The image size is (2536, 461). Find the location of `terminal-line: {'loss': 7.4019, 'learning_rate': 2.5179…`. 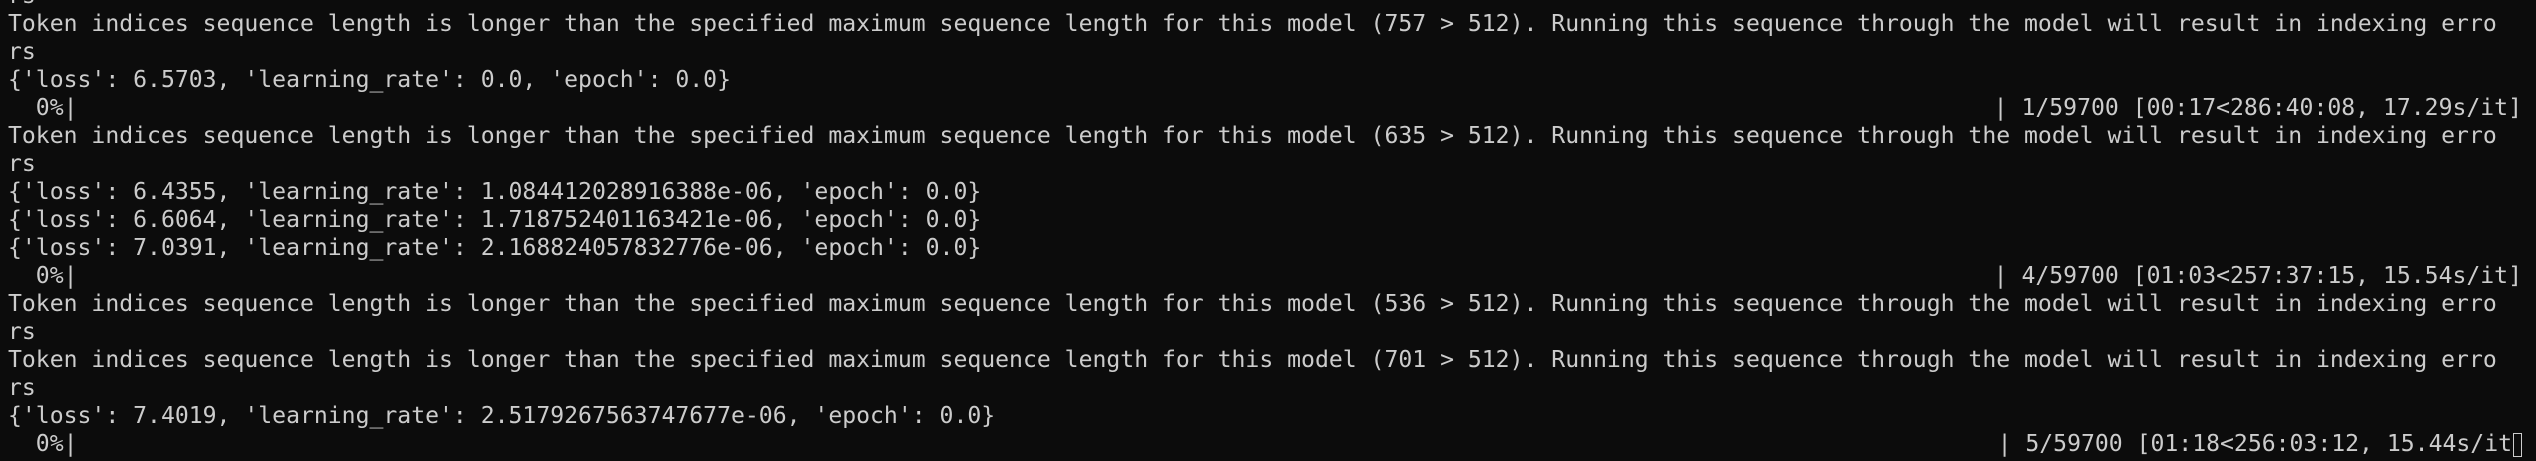

terminal-line: {'loss': 7.4019, 'learning_rate': 2.5179… is located at coordinates (1272, 416).